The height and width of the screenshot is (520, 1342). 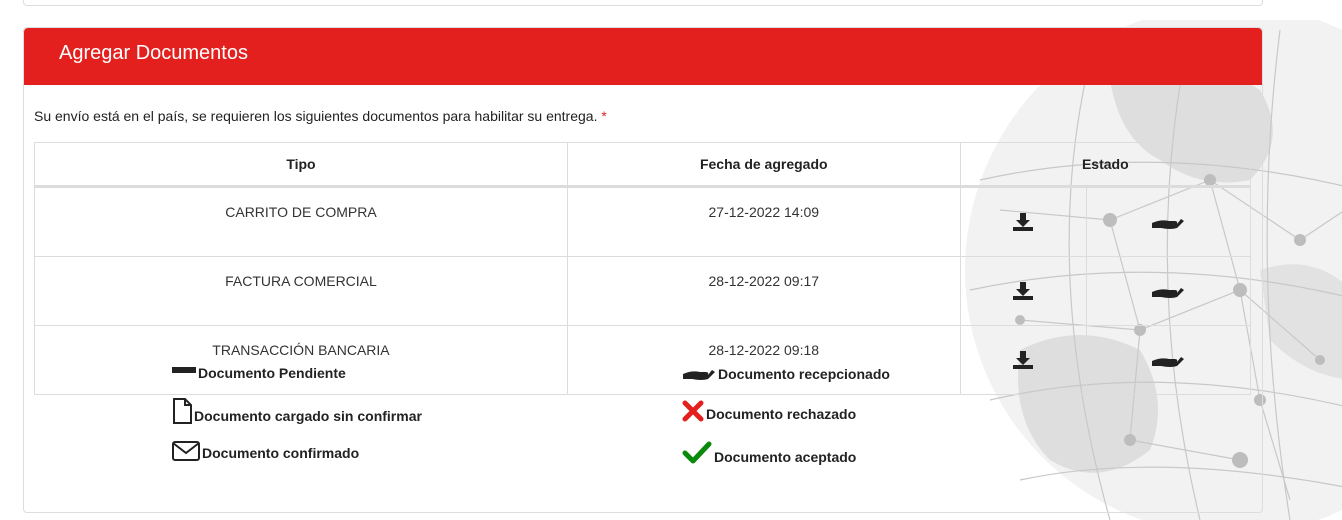 I want to click on legend-accepted: Documento aceptado, so click(x=769, y=453).